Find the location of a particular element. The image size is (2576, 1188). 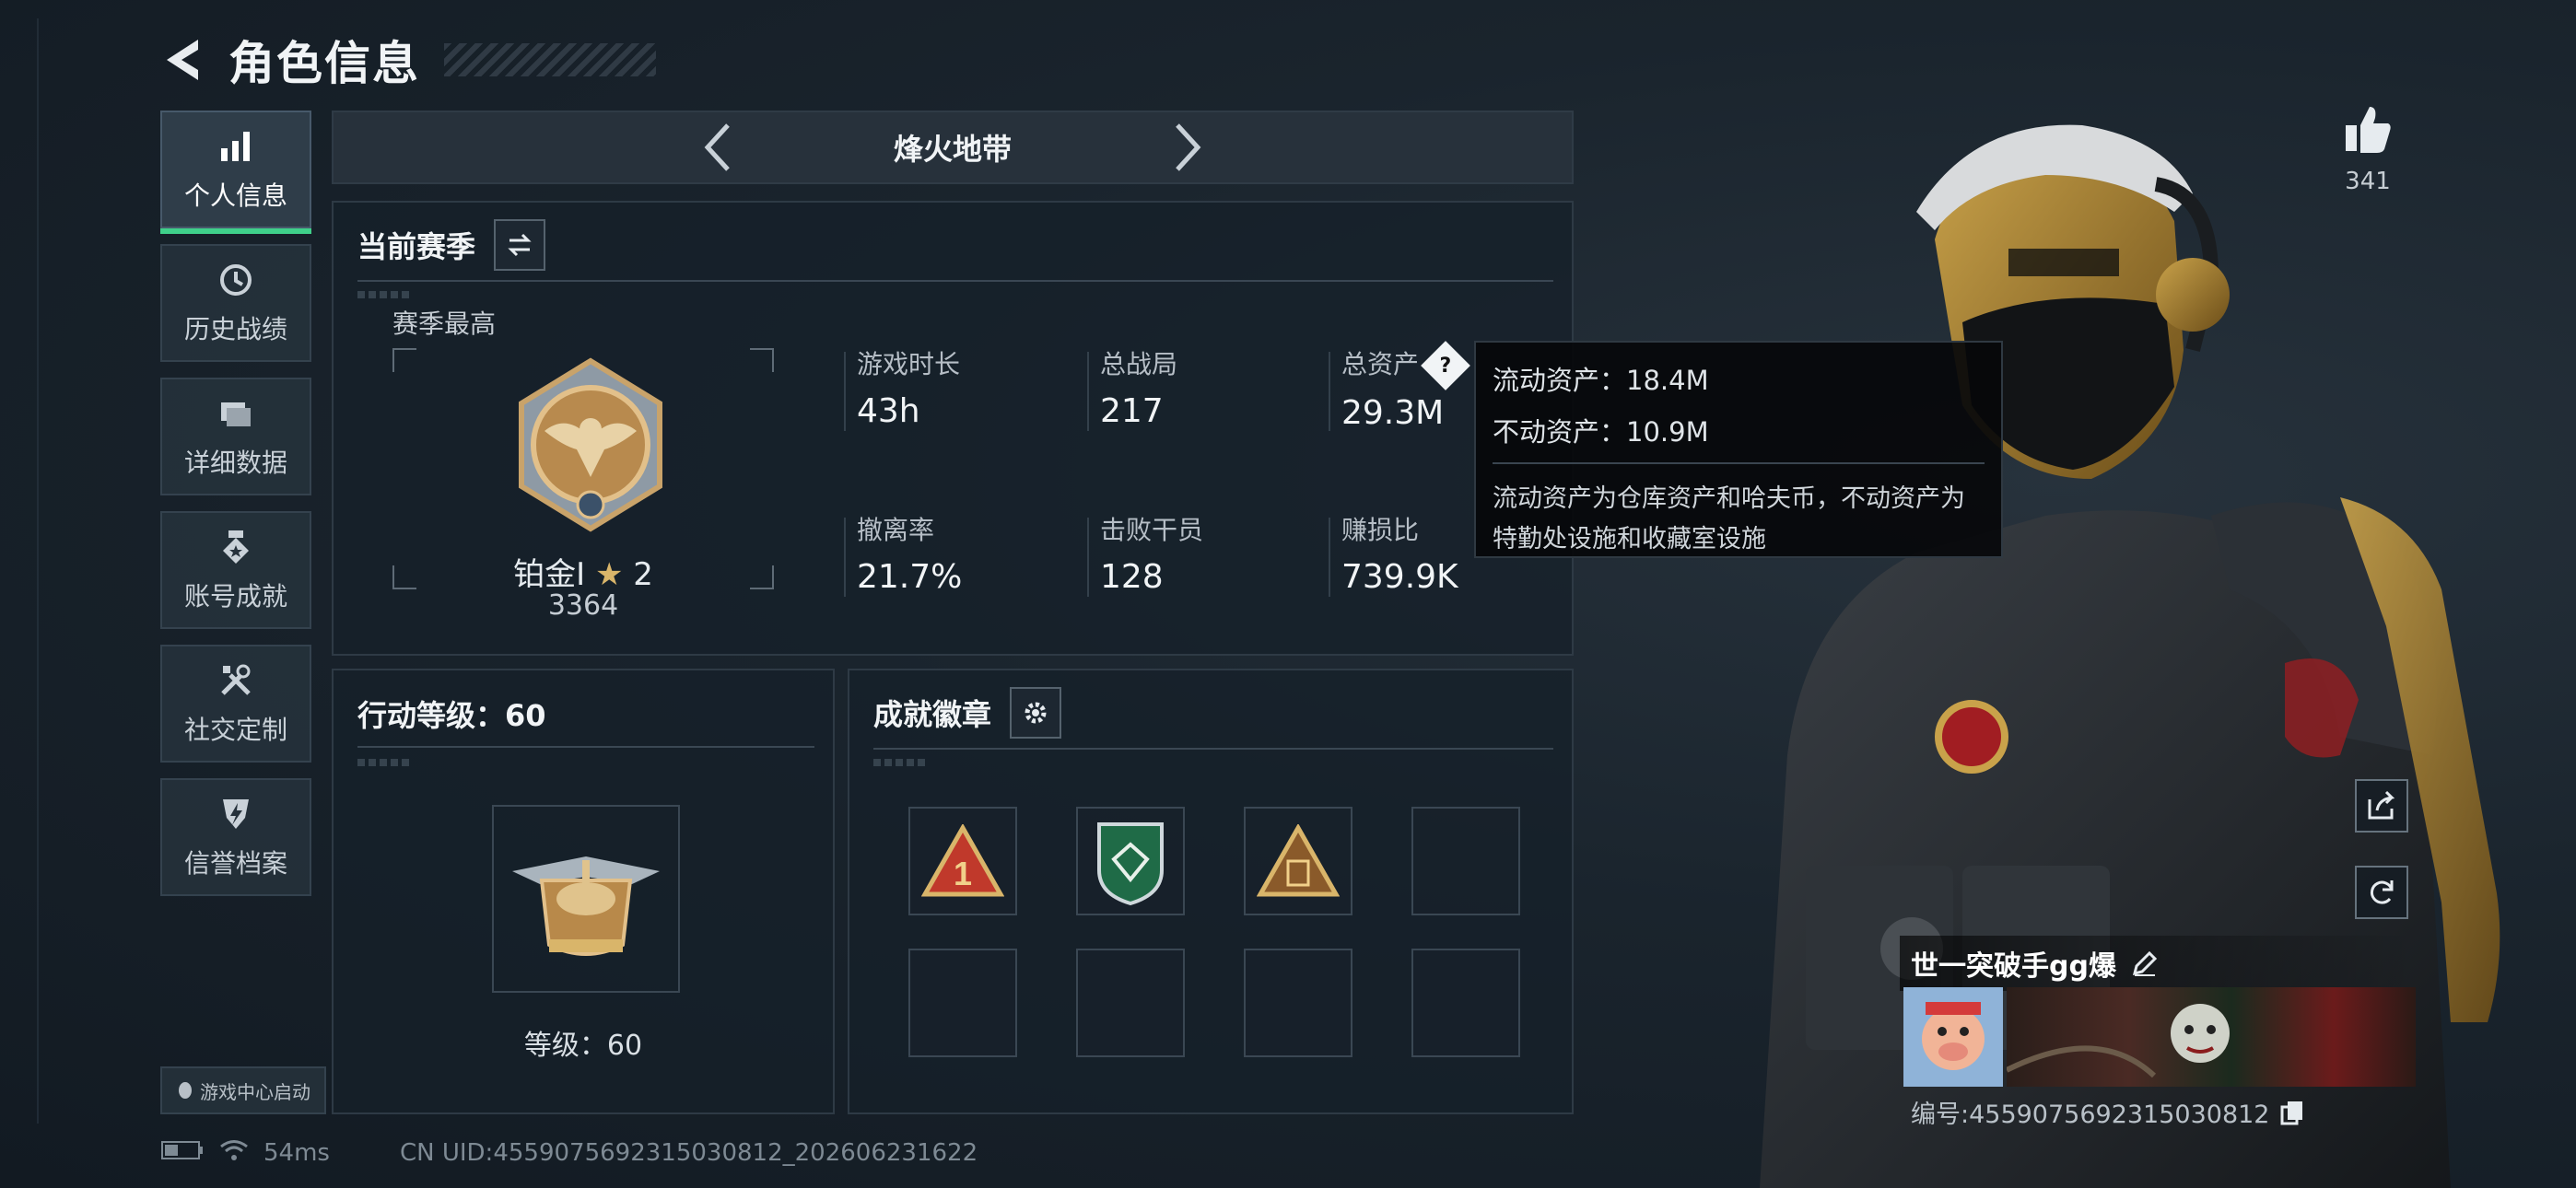

tools-icon is located at coordinates (236, 680).